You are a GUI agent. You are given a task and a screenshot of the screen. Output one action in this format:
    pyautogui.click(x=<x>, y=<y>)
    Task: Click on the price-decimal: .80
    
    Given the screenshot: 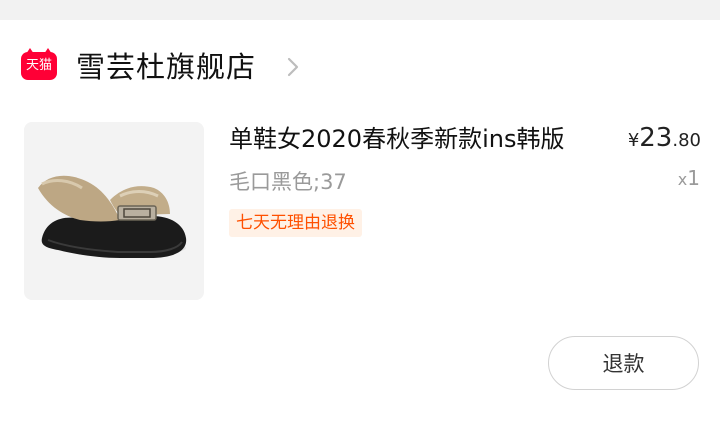 What is the action you would take?
    pyautogui.click(x=686, y=140)
    